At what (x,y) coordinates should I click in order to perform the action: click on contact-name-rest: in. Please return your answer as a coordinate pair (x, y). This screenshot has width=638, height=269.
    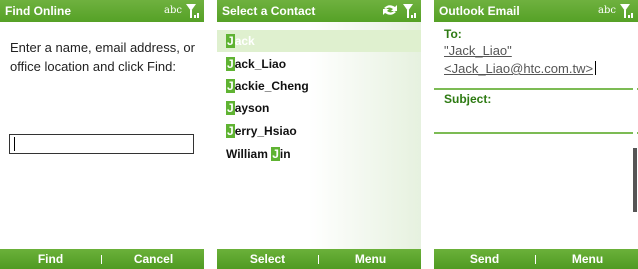
    Looking at the image, I should click on (285, 154).